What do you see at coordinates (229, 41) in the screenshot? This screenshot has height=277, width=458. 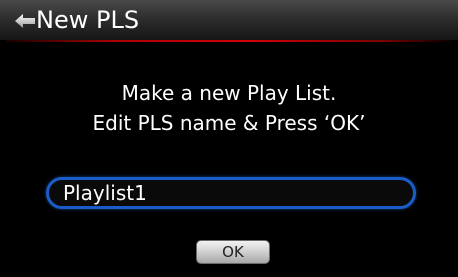 I see `title-divider` at bounding box center [229, 41].